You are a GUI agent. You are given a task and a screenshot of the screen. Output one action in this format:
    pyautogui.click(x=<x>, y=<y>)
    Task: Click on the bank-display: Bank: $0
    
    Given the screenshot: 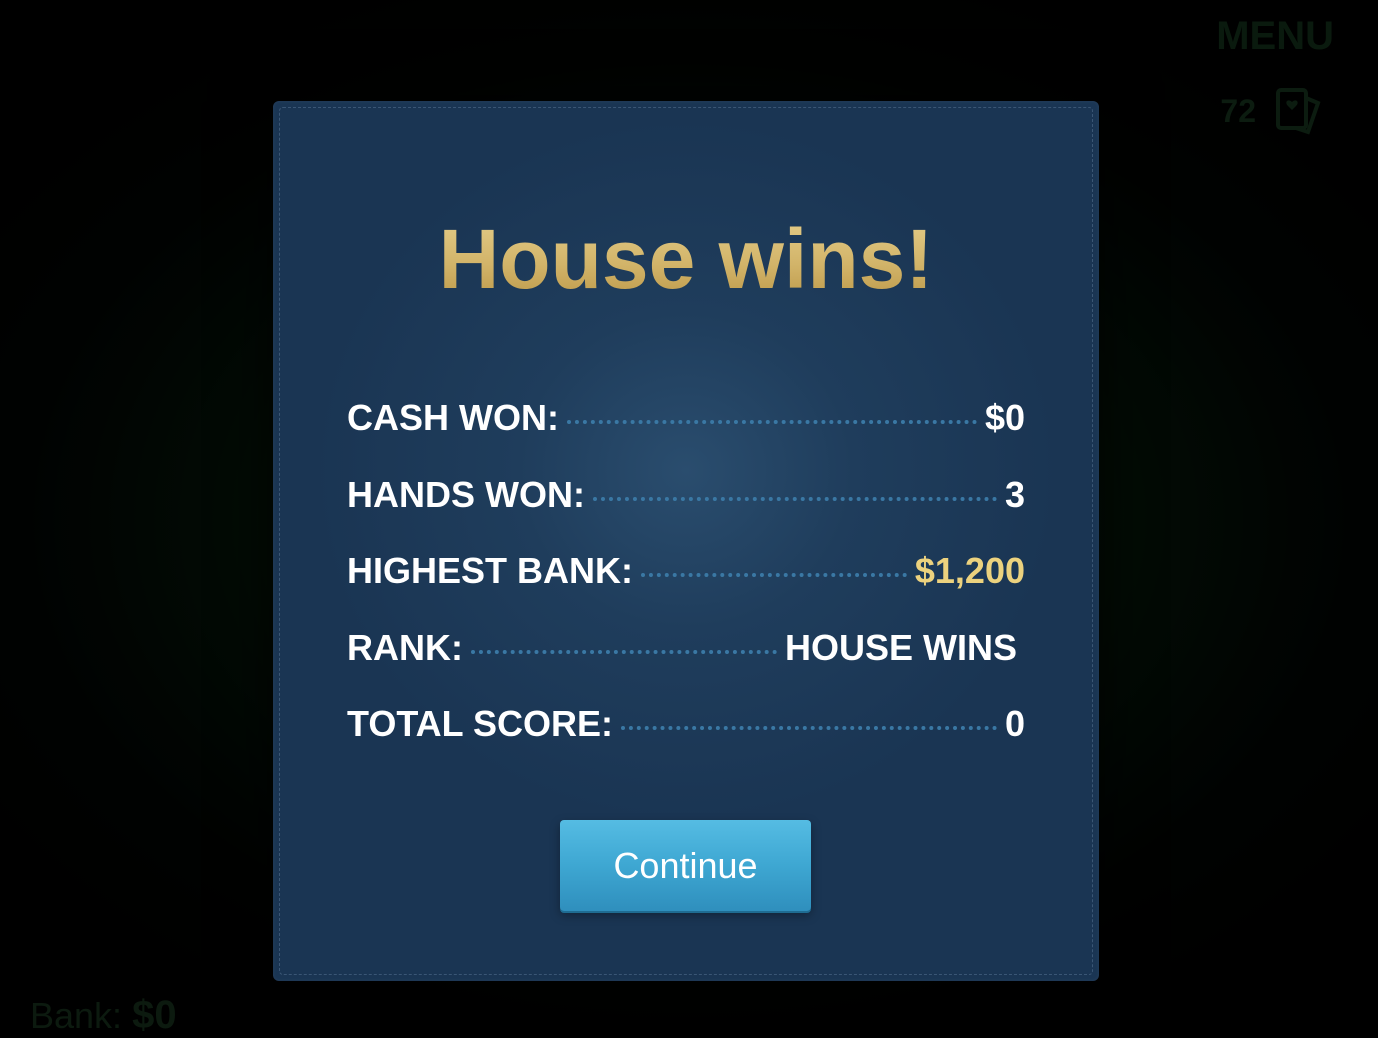 What is the action you would take?
    pyautogui.click(x=103, y=1015)
    